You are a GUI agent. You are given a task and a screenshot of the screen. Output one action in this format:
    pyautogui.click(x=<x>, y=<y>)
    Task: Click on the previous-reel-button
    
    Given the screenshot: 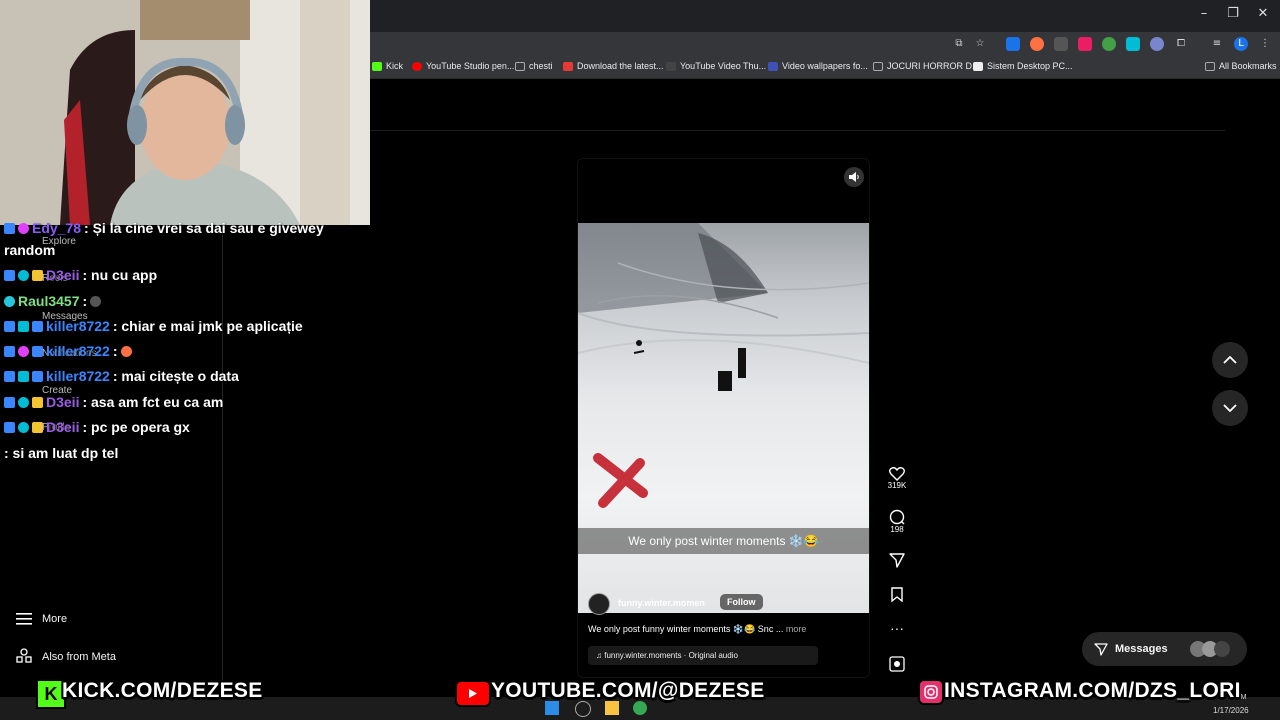 What is the action you would take?
    pyautogui.click(x=1230, y=360)
    